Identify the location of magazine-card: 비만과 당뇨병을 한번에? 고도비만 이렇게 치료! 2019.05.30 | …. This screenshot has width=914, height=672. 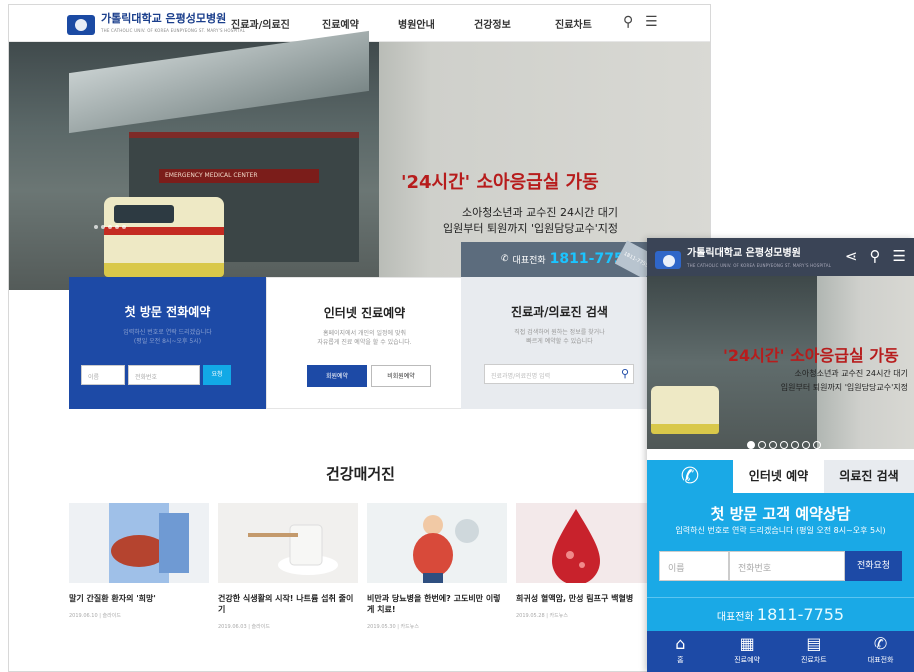
(437, 566).